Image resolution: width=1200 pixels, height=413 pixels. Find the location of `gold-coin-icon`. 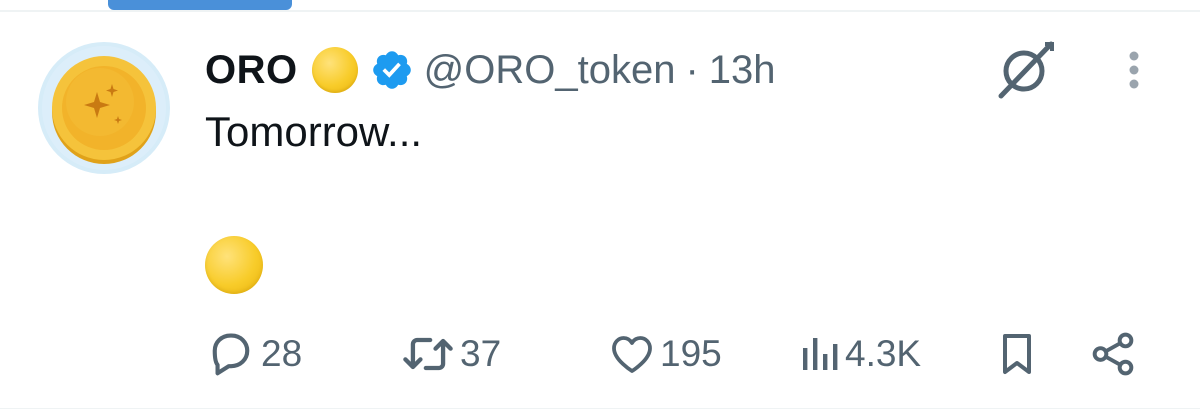

gold-coin-icon is located at coordinates (104, 108).